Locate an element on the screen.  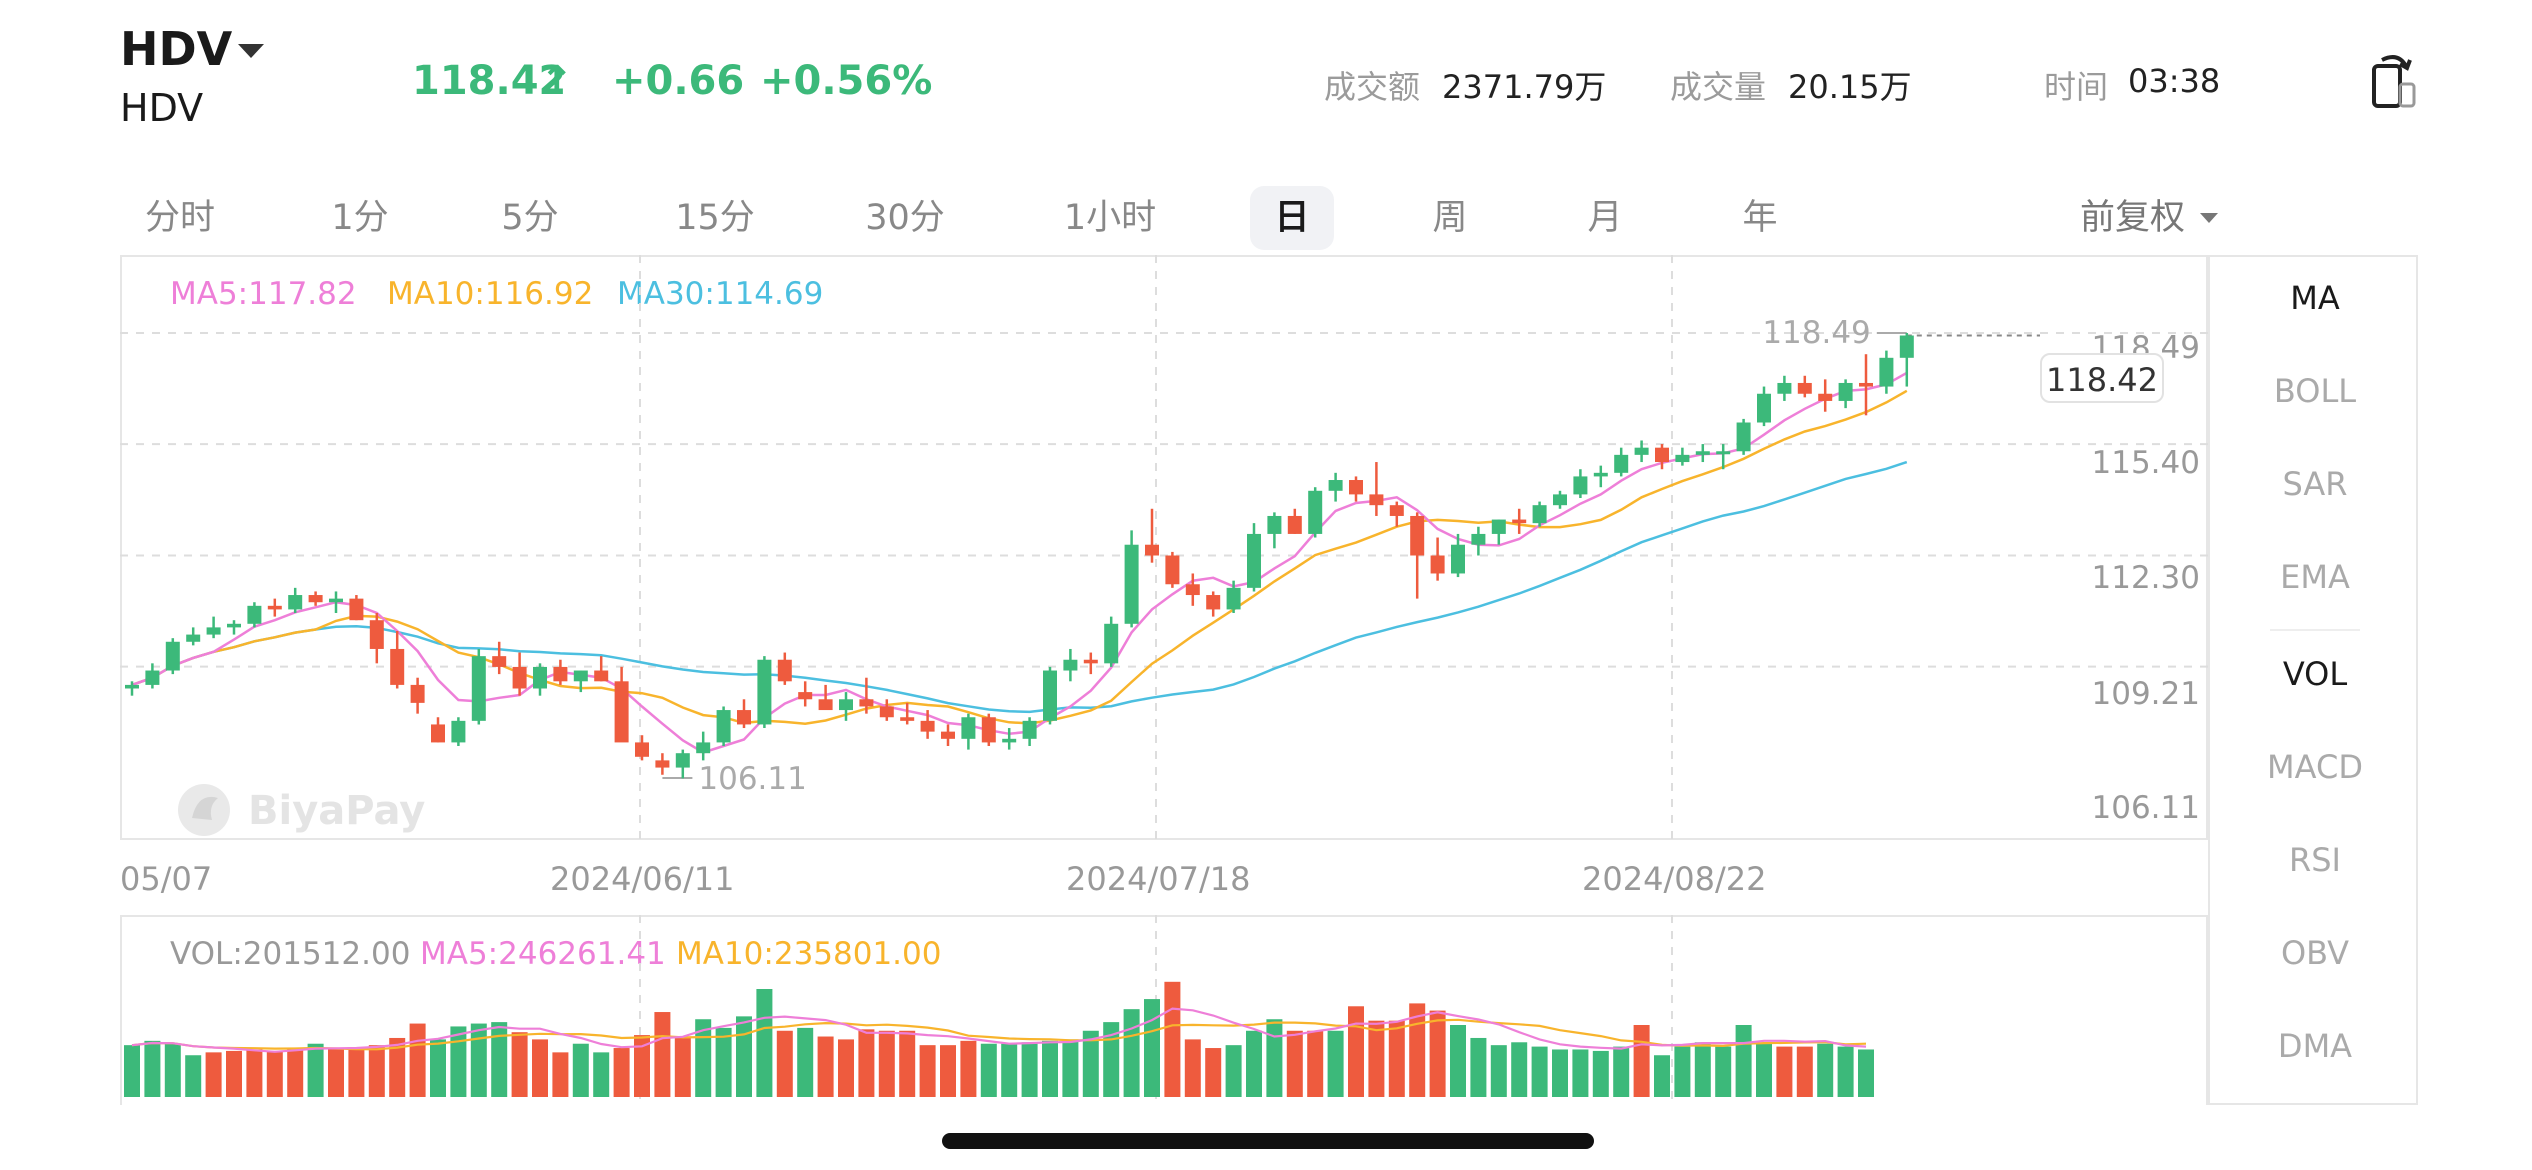
symbol-title: HDV is located at coordinates (176, 49).